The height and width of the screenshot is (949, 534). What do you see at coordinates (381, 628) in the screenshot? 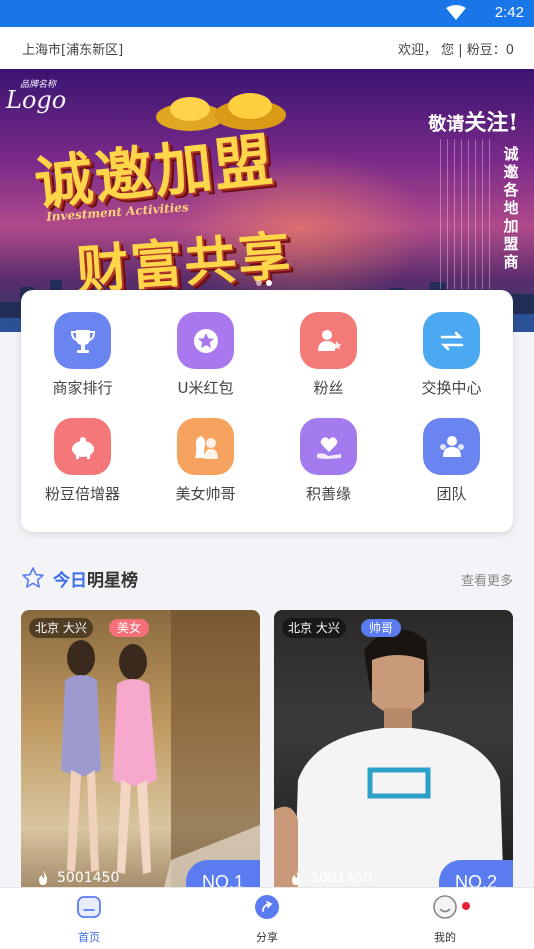
I see `card-category-badge: 帅哥` at bounding box center [381, 628].